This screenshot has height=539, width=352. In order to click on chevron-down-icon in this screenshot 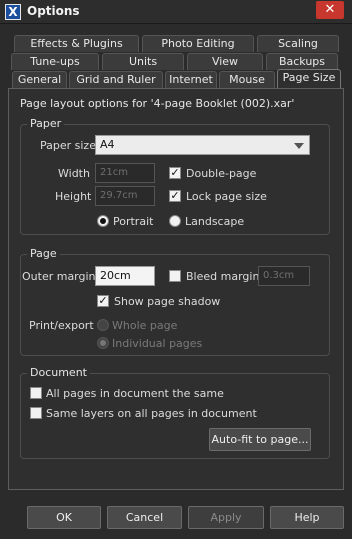, I will do `click(299, 146)`.